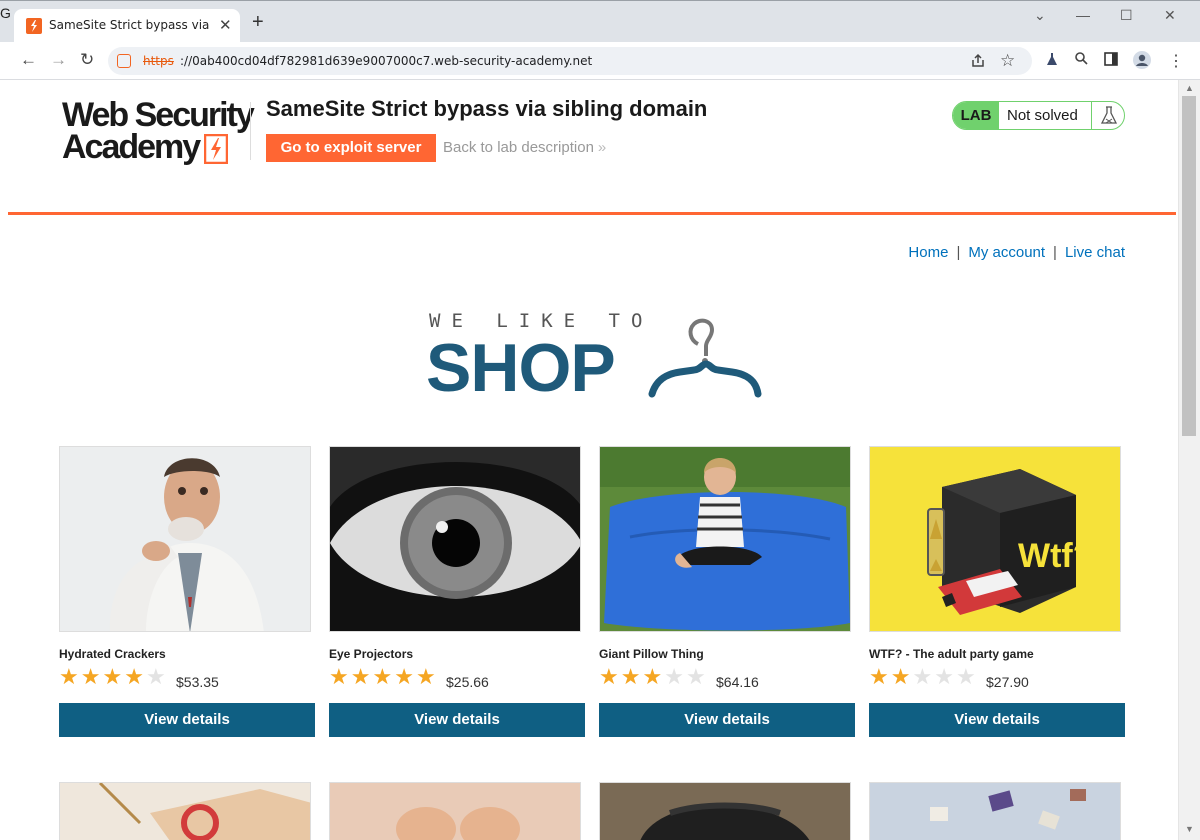 The width and height of the screenshot is (1200, 840). Describe the element at coordinates (216, 149) in the screenshot. I see `logo-bolt-icon` at that location.